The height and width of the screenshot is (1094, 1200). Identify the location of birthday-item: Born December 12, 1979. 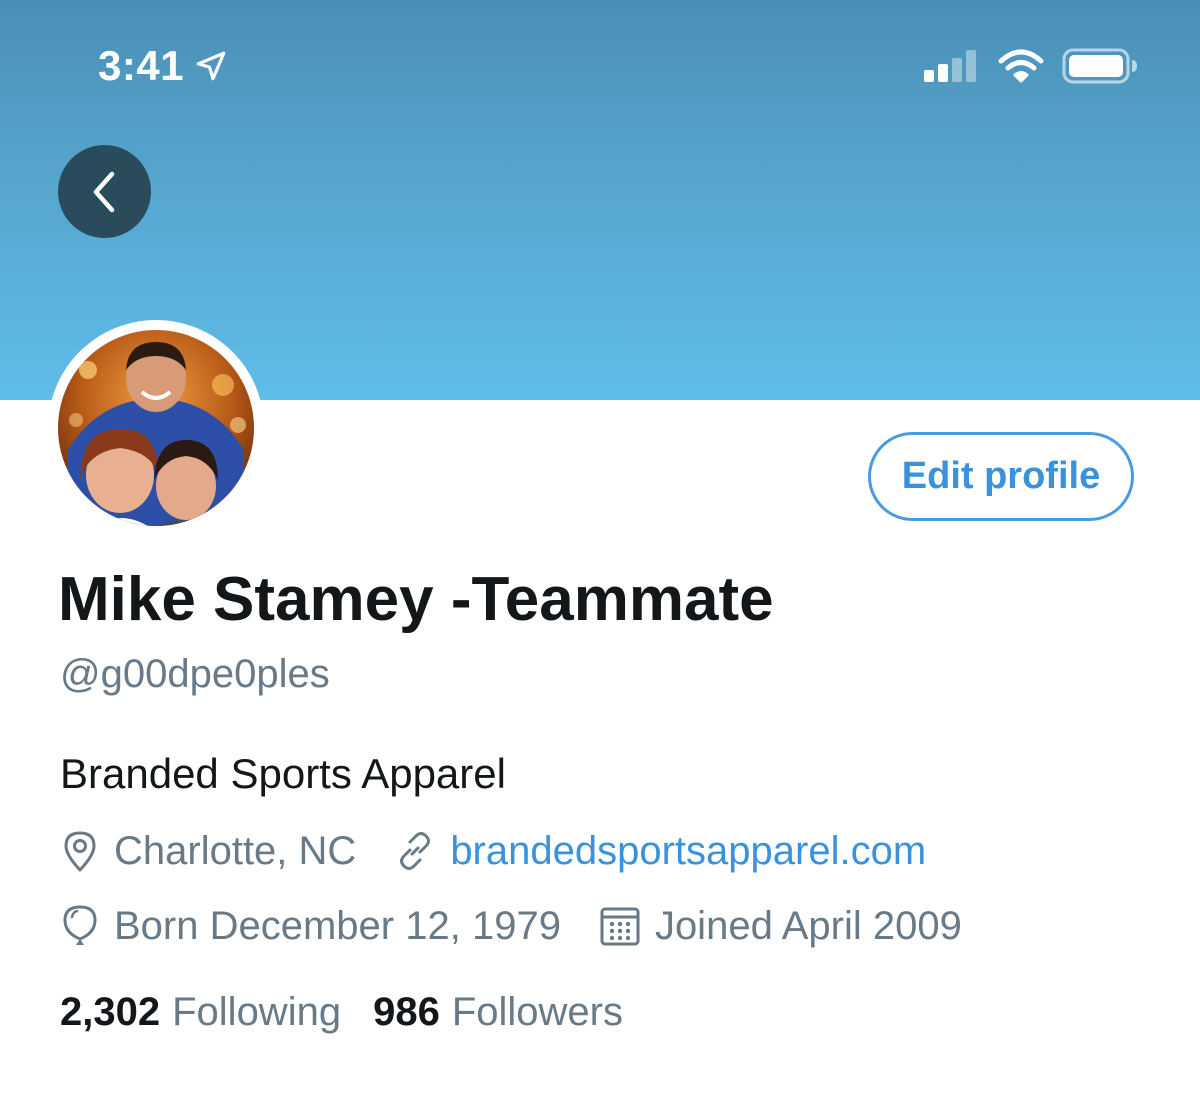
(310, 926).